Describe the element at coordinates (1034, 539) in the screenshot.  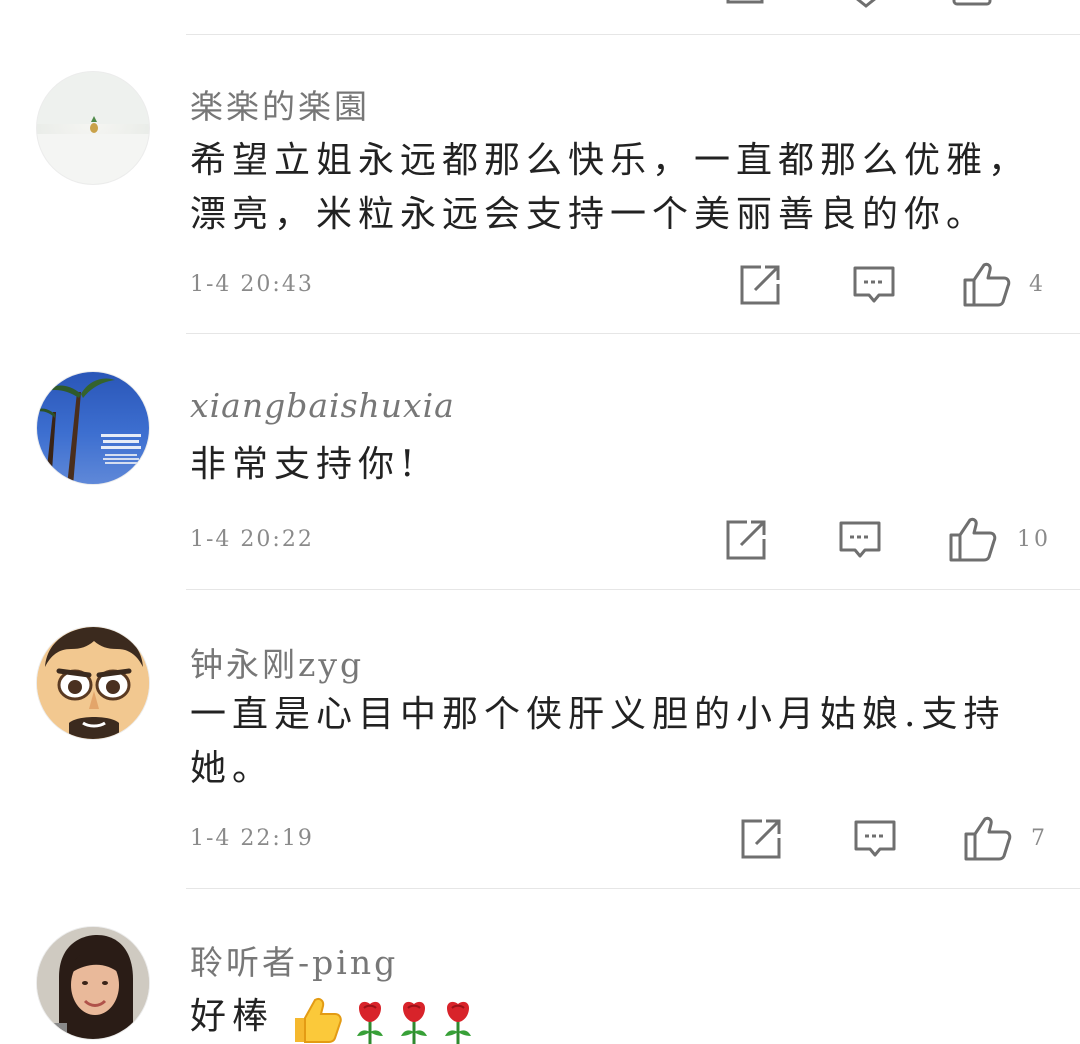
I see `like-count: 10` at that location.